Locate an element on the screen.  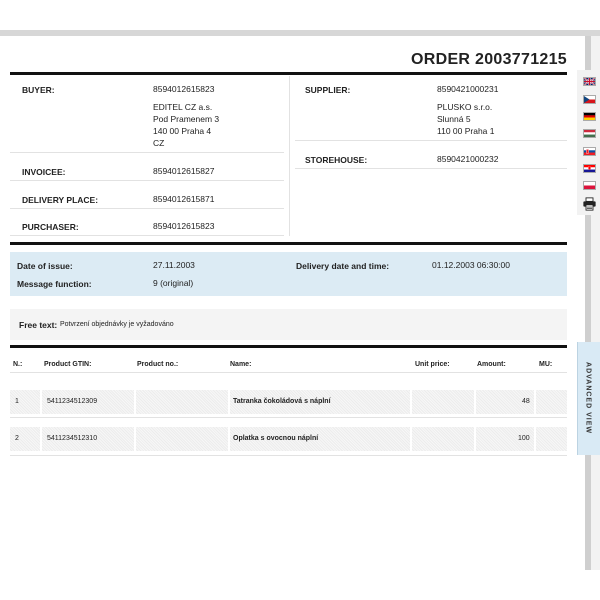
row-name: Oplatka s ovocnou náplní is located at coordinates (276, 438).